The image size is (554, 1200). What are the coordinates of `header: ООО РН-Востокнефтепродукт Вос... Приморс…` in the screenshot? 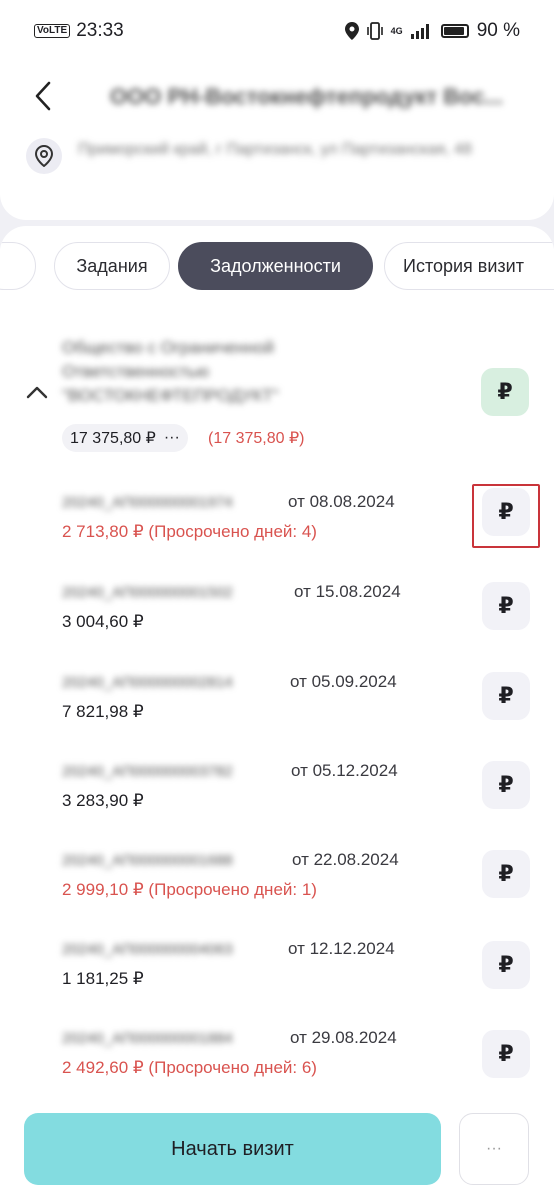 It's located at (277, 141).